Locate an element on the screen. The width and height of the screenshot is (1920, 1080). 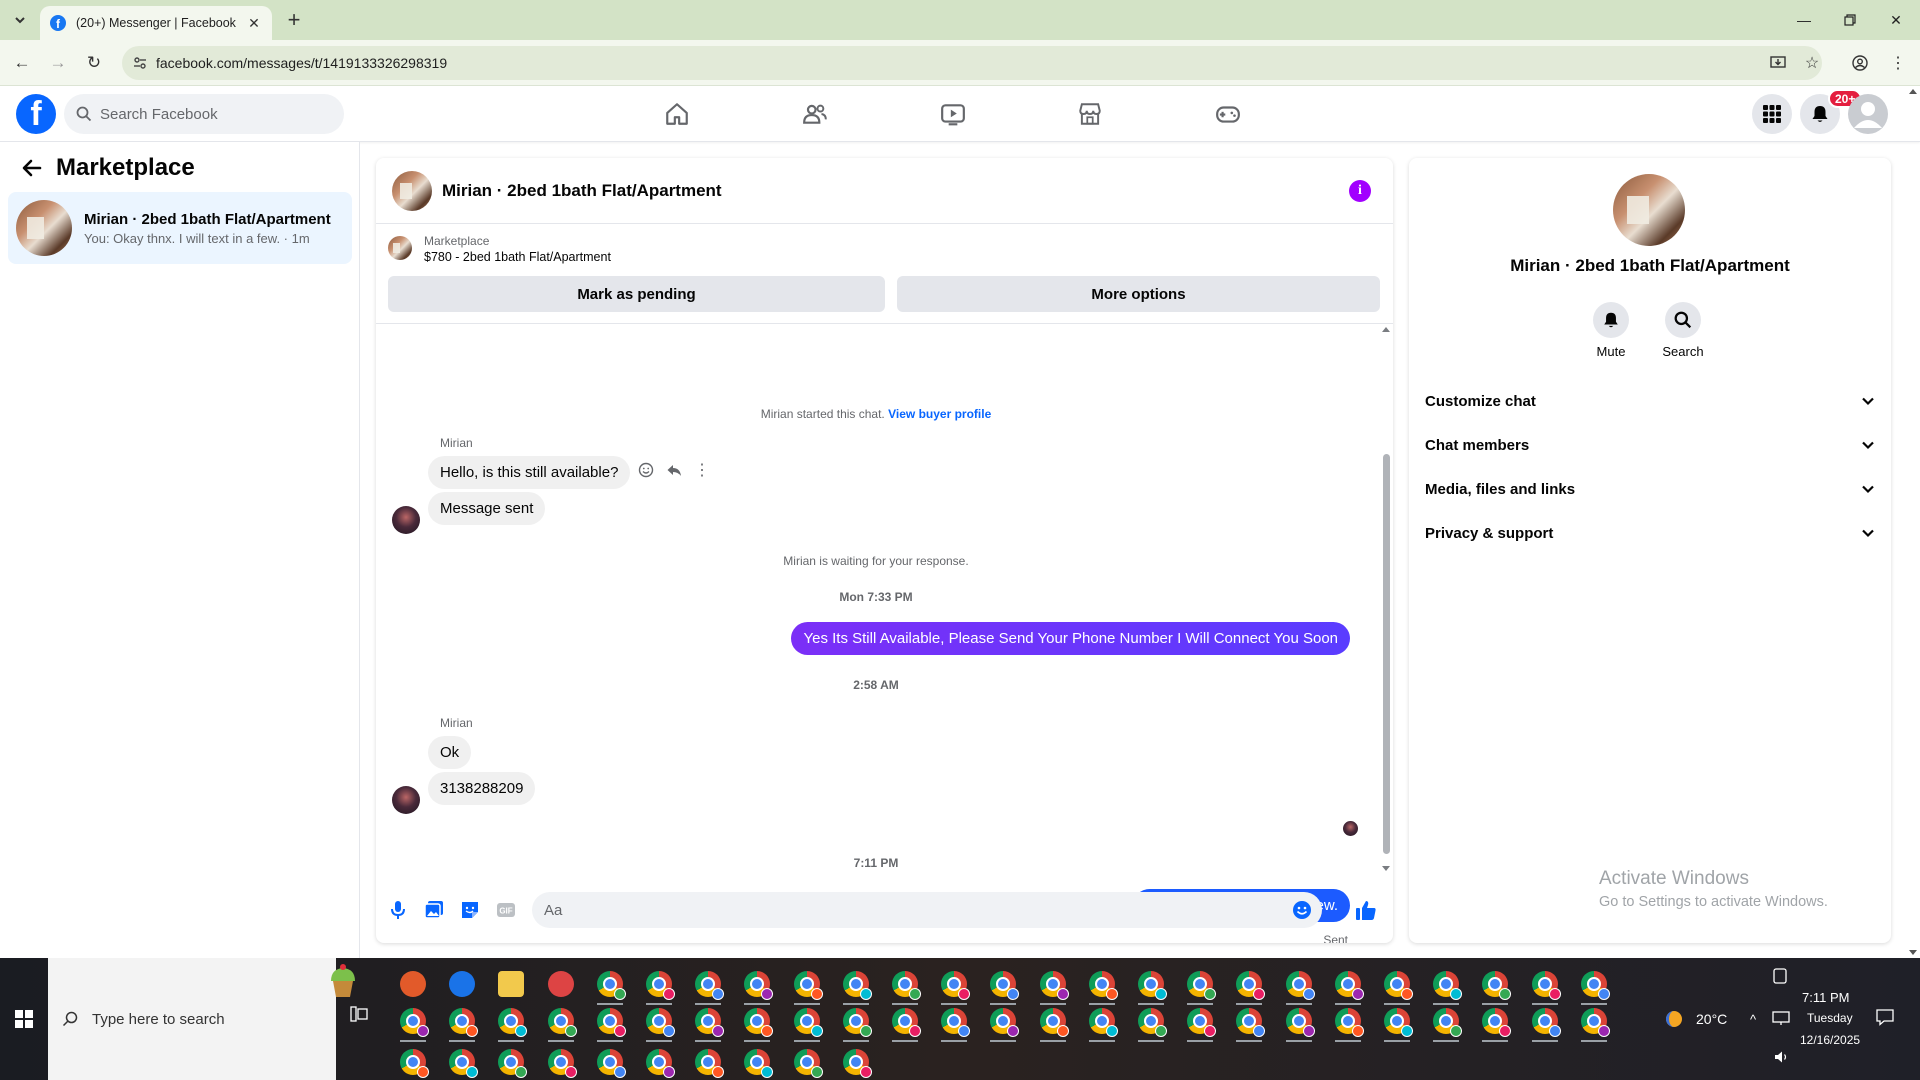
chat-members-row: Chat members is located at coordinates (1650, 445).